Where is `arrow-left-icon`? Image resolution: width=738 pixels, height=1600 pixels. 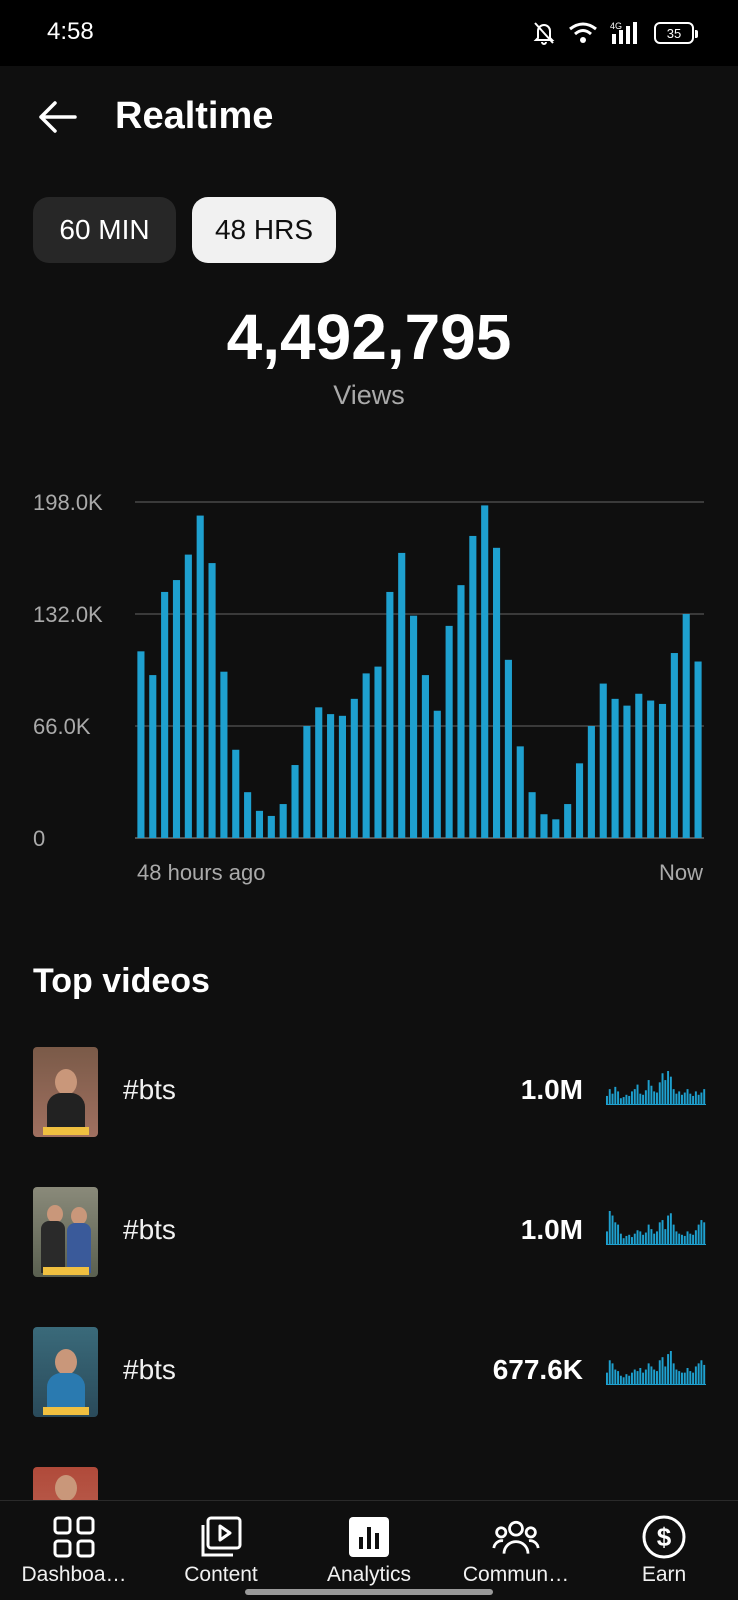
arrow-left-icon is located at coordinates (58, 117).